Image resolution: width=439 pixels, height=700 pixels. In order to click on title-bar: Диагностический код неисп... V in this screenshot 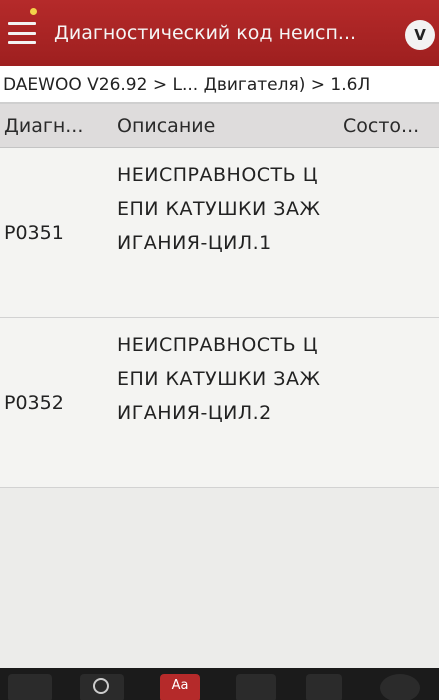, I will do `click(219, 33)`.